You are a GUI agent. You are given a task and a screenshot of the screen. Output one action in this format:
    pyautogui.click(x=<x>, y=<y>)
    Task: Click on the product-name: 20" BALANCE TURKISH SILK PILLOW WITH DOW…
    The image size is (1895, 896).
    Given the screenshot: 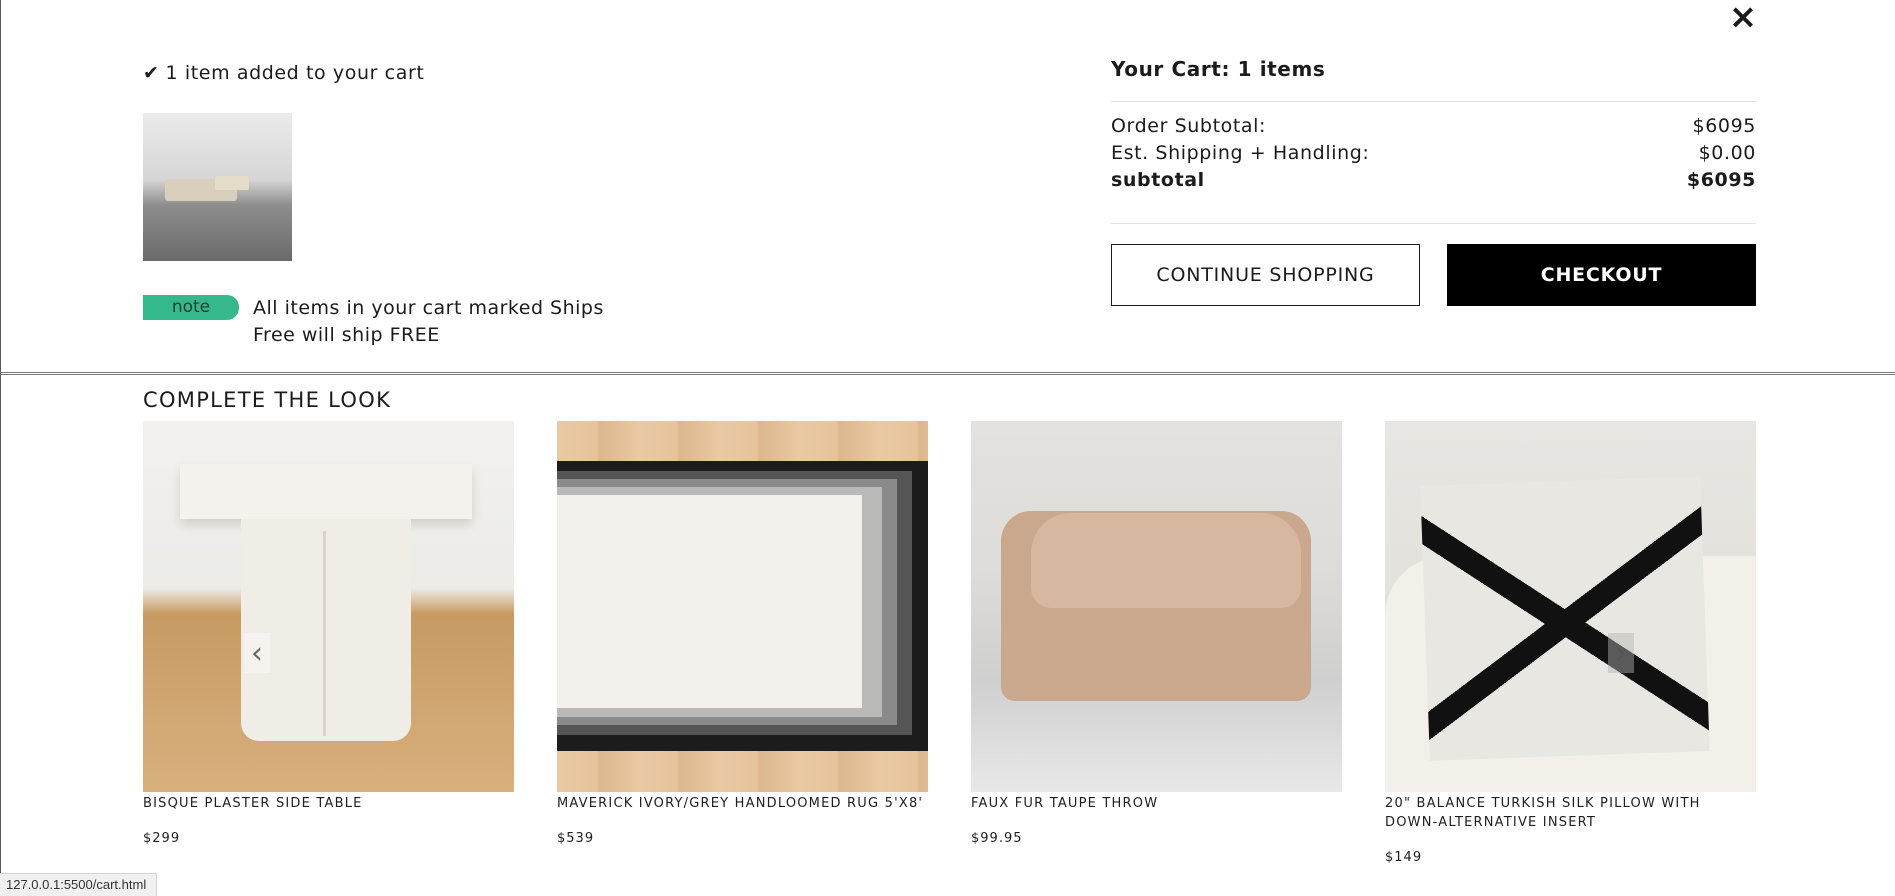 What is the action you would take?
    pyautogui.click(x=1570, y=813)
    